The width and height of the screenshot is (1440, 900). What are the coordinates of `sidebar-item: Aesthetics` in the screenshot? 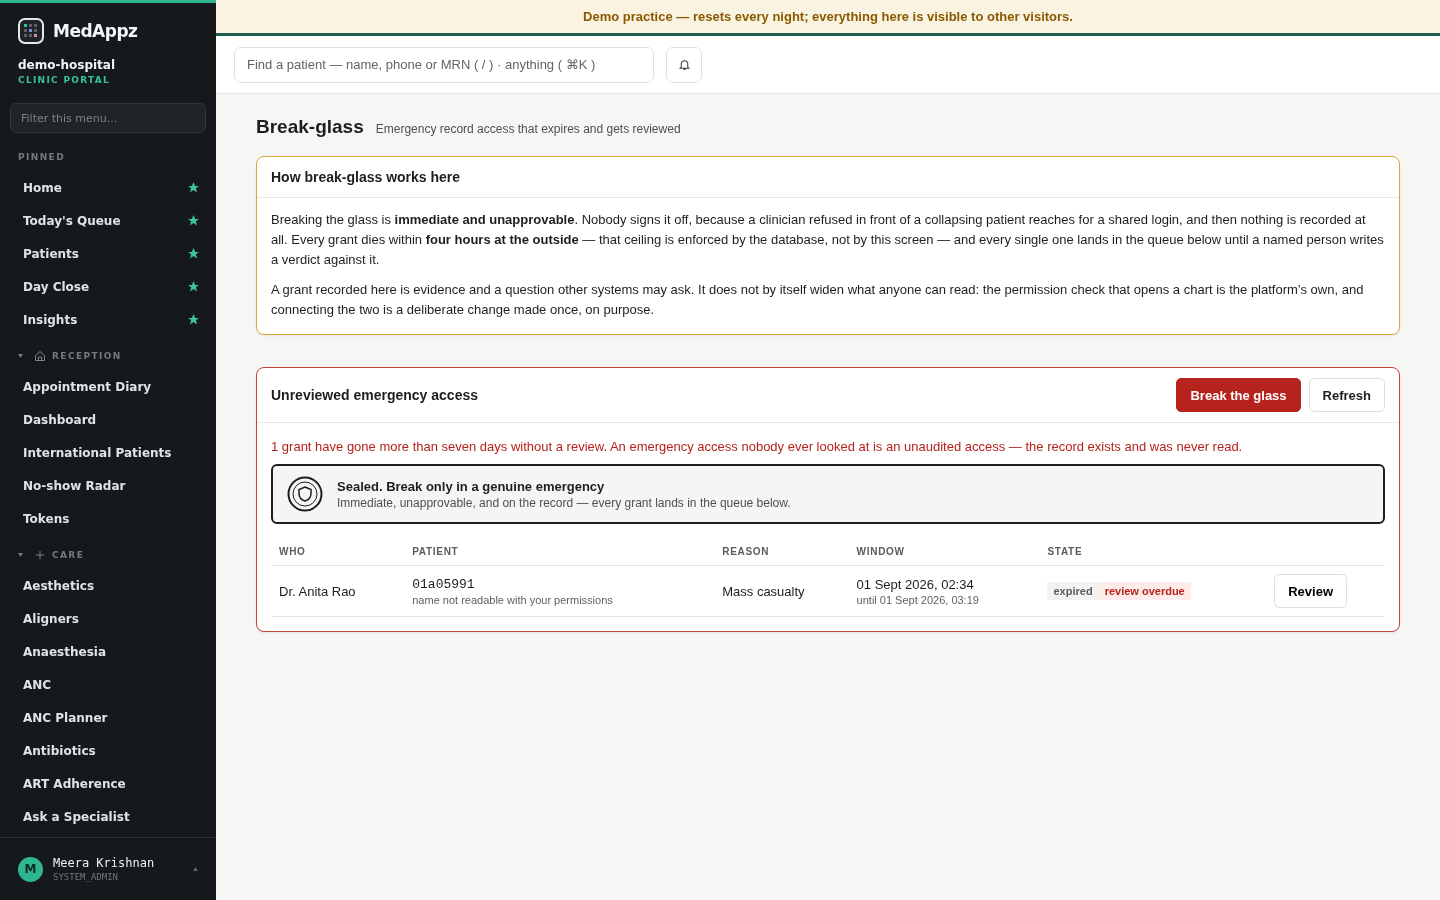 It's located at (108, 585).